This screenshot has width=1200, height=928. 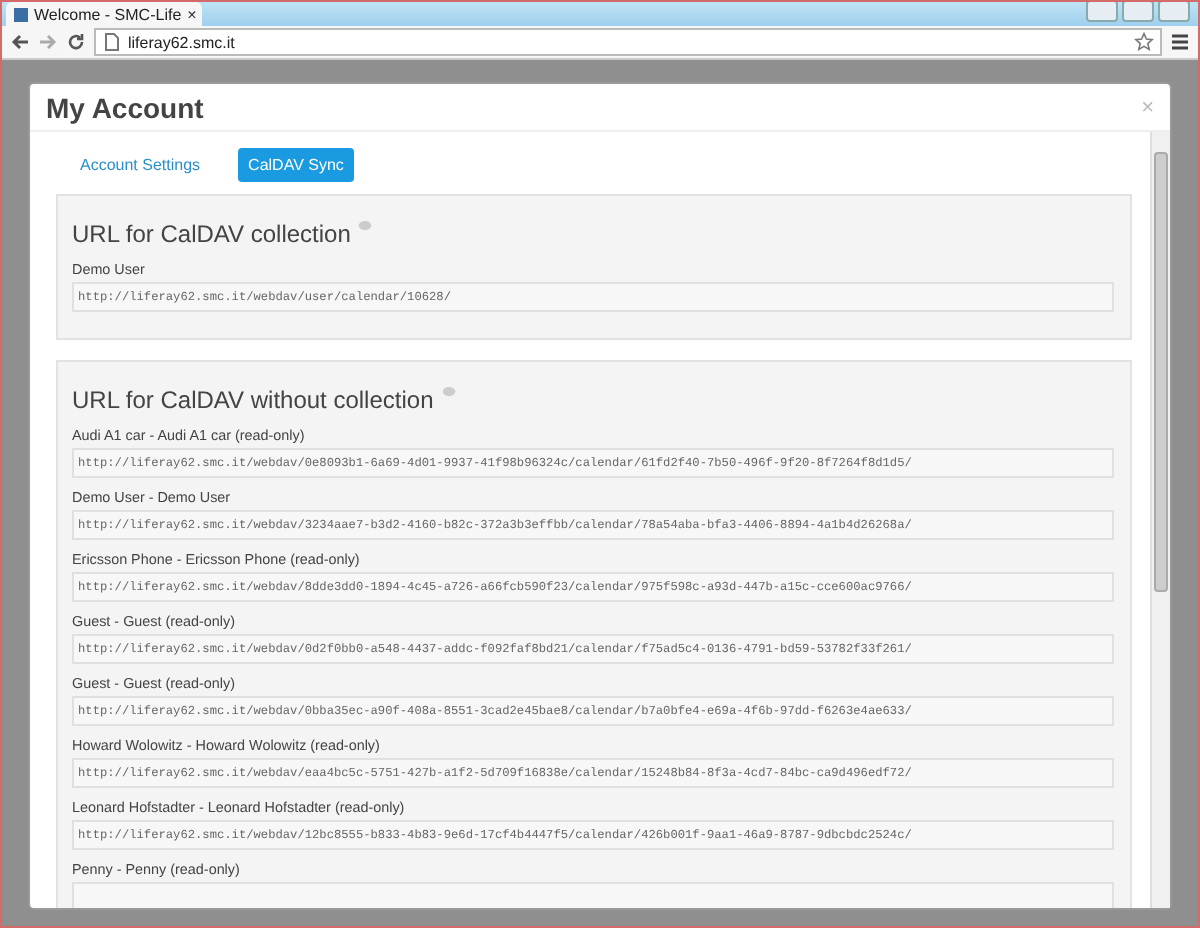 What do you see at coordinates (1180, 42) in the screenshot?
I see `menu-icon` at bounding box center [1180, 42].